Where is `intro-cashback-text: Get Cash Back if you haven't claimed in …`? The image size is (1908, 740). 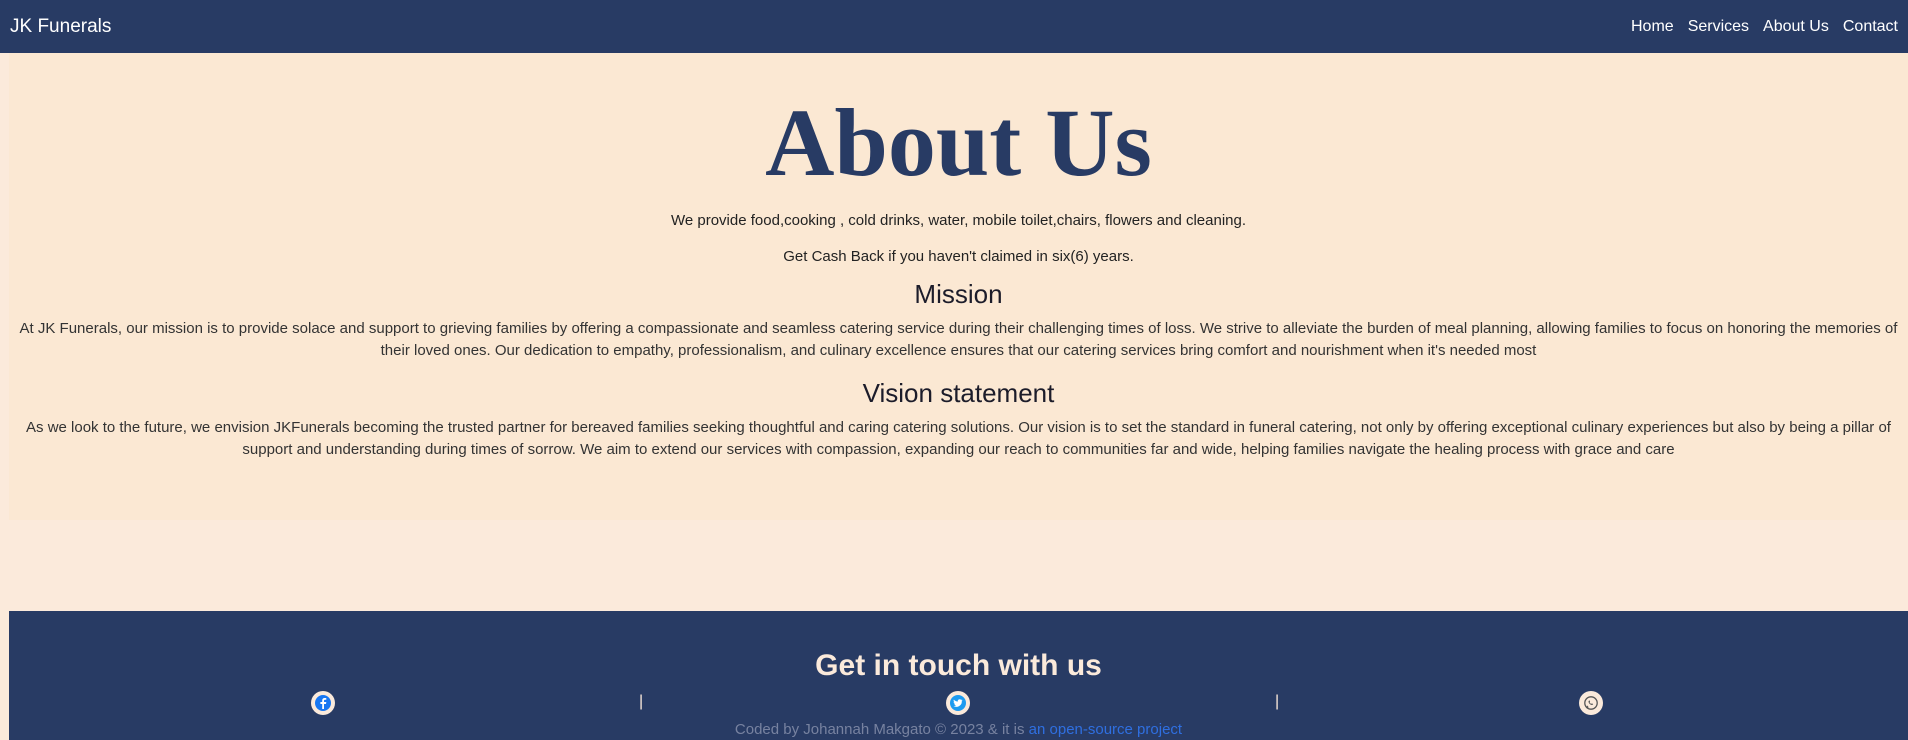 intro-cashback-text: Get Cash Back if you haven't claimed in … is located at coordinates (958, 256).